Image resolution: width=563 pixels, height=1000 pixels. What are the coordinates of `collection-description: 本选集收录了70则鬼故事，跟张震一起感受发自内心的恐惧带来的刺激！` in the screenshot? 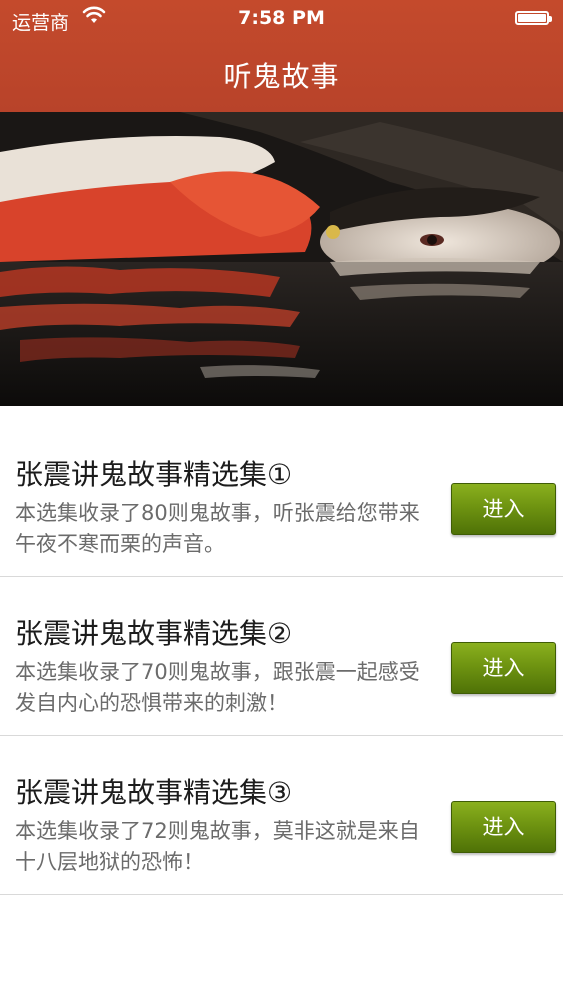 It's located at (217, 687).